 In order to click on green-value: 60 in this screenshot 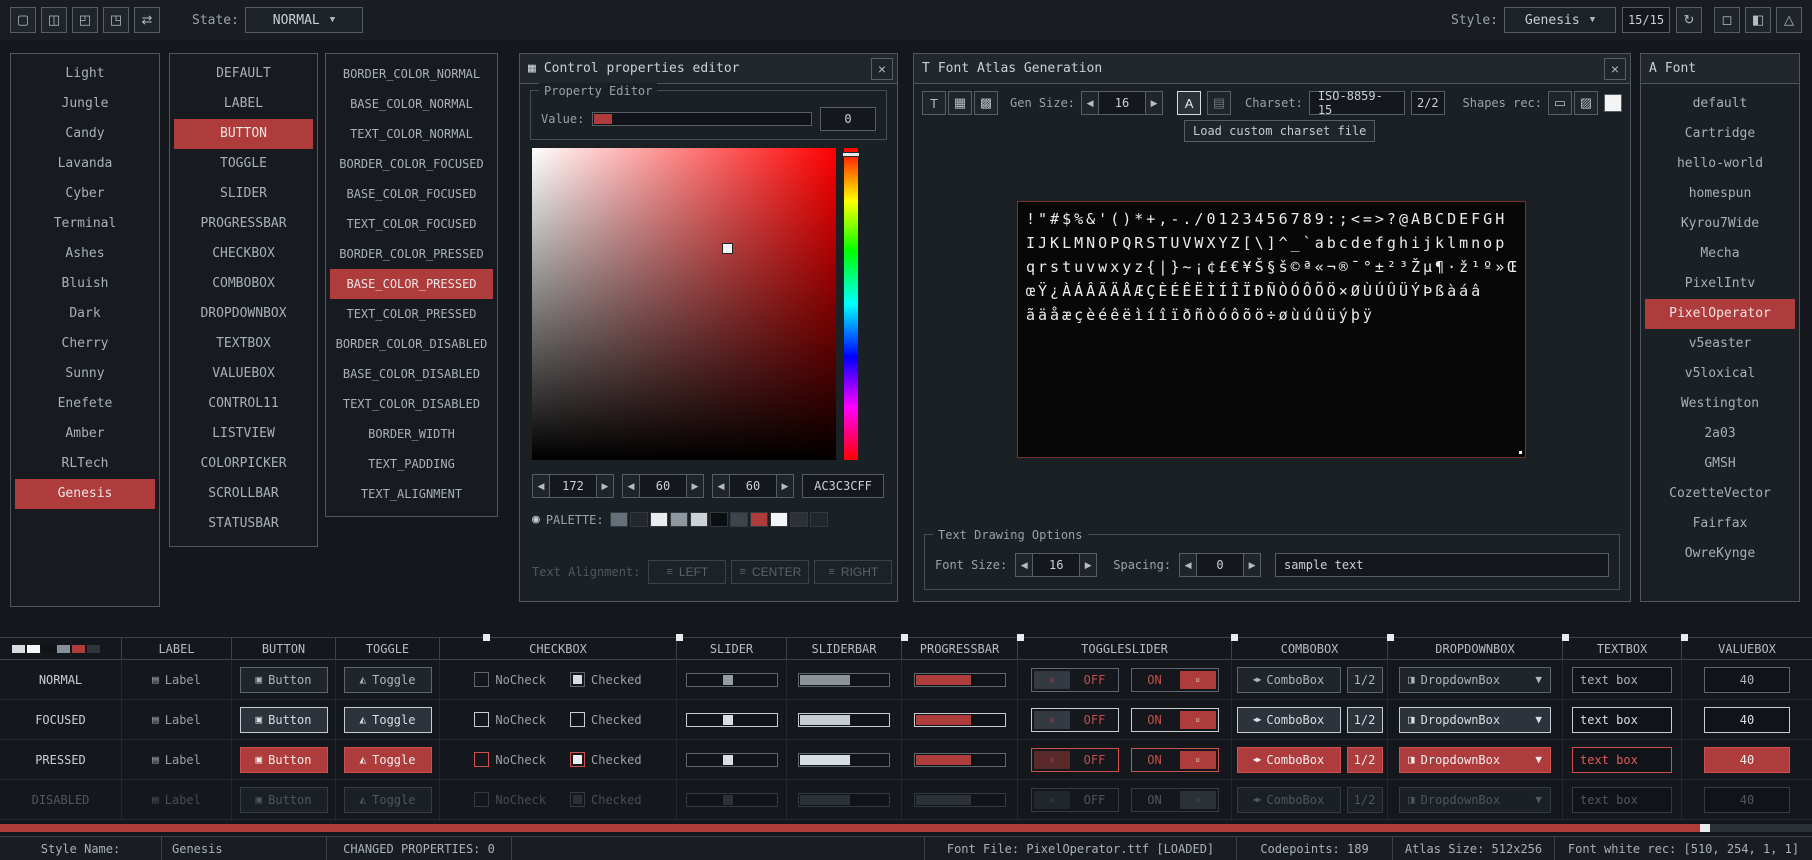, I will do `click(663, 486)`.